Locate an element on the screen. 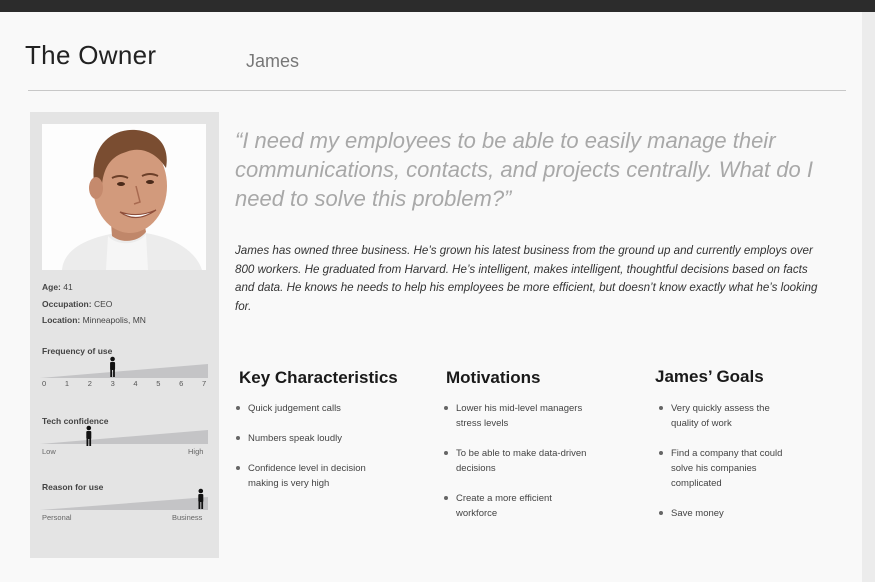  motivations-title: Motivations is located at coordinates (493, 377).